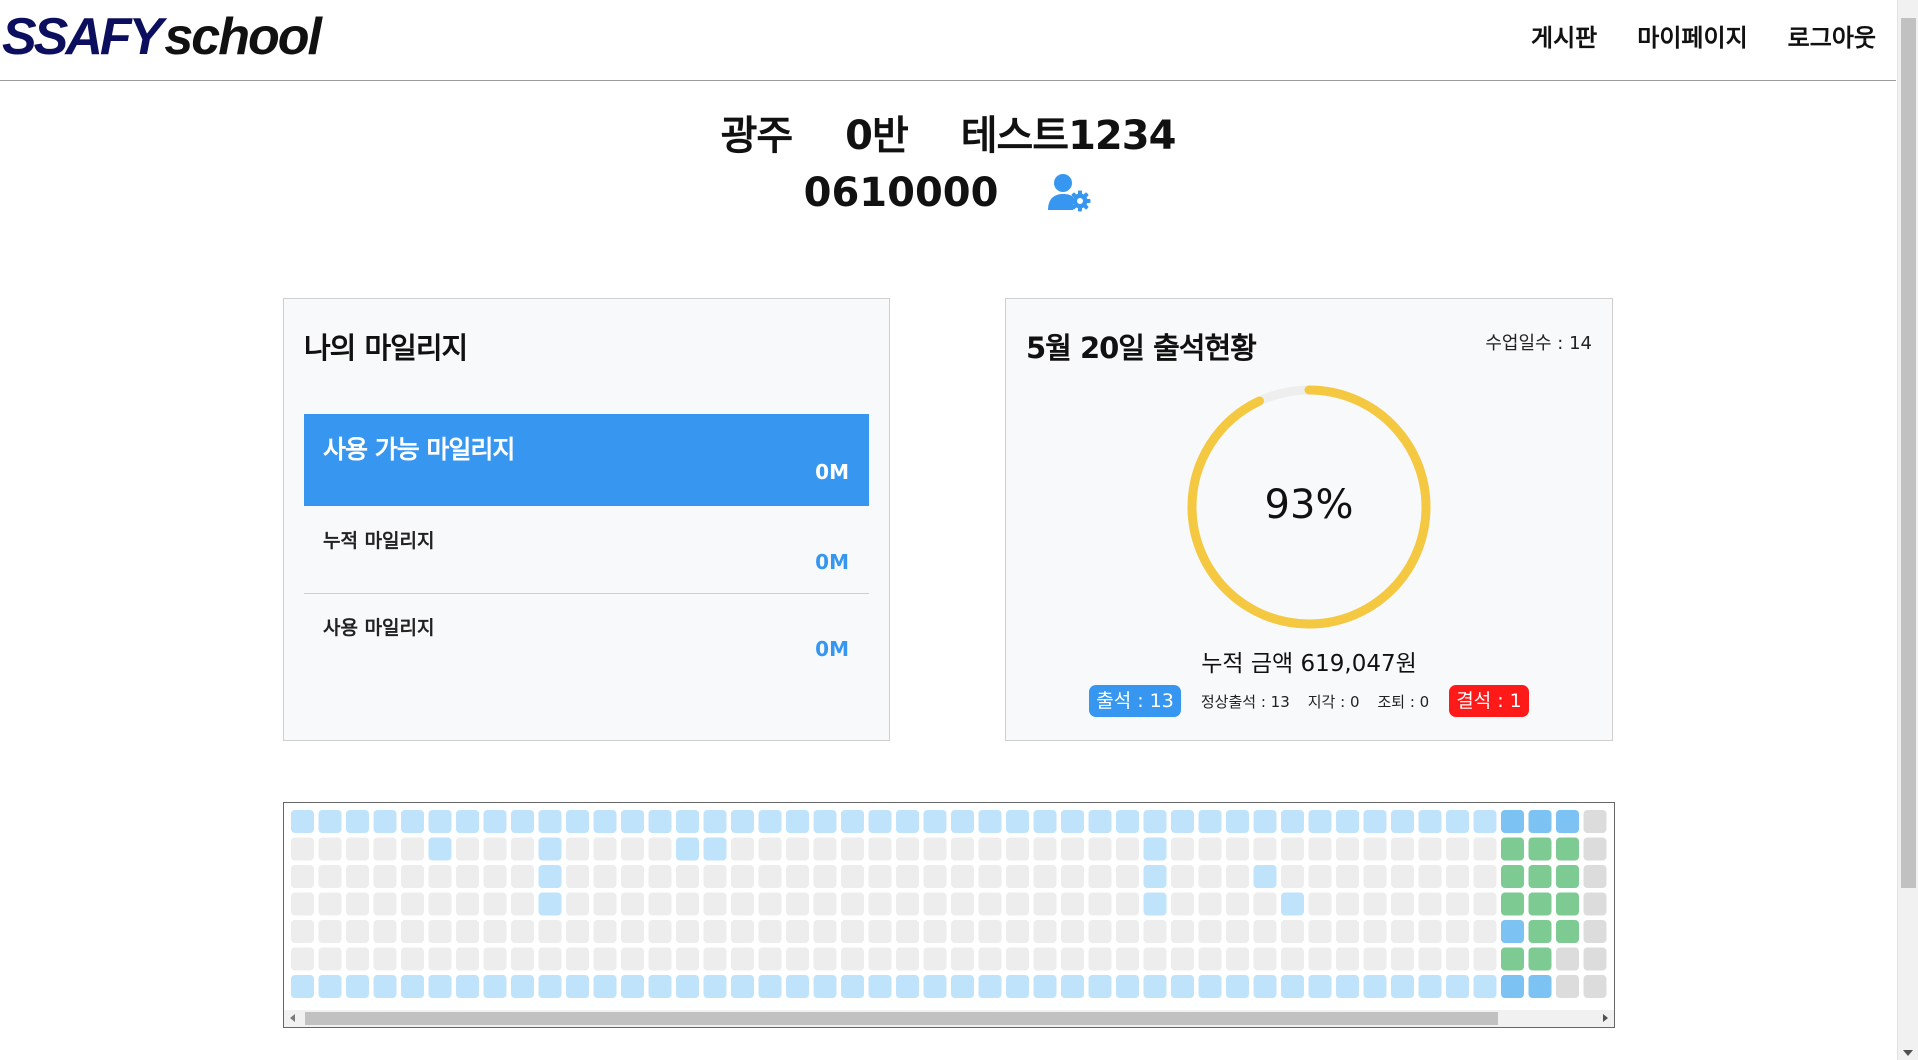 Image resolution: width=1918 pixels, height=1060 pixels. Describe the element at coordinates (1832, 38) in the screenshot. I see `nav-link-logout: 로그아웃` at that location.